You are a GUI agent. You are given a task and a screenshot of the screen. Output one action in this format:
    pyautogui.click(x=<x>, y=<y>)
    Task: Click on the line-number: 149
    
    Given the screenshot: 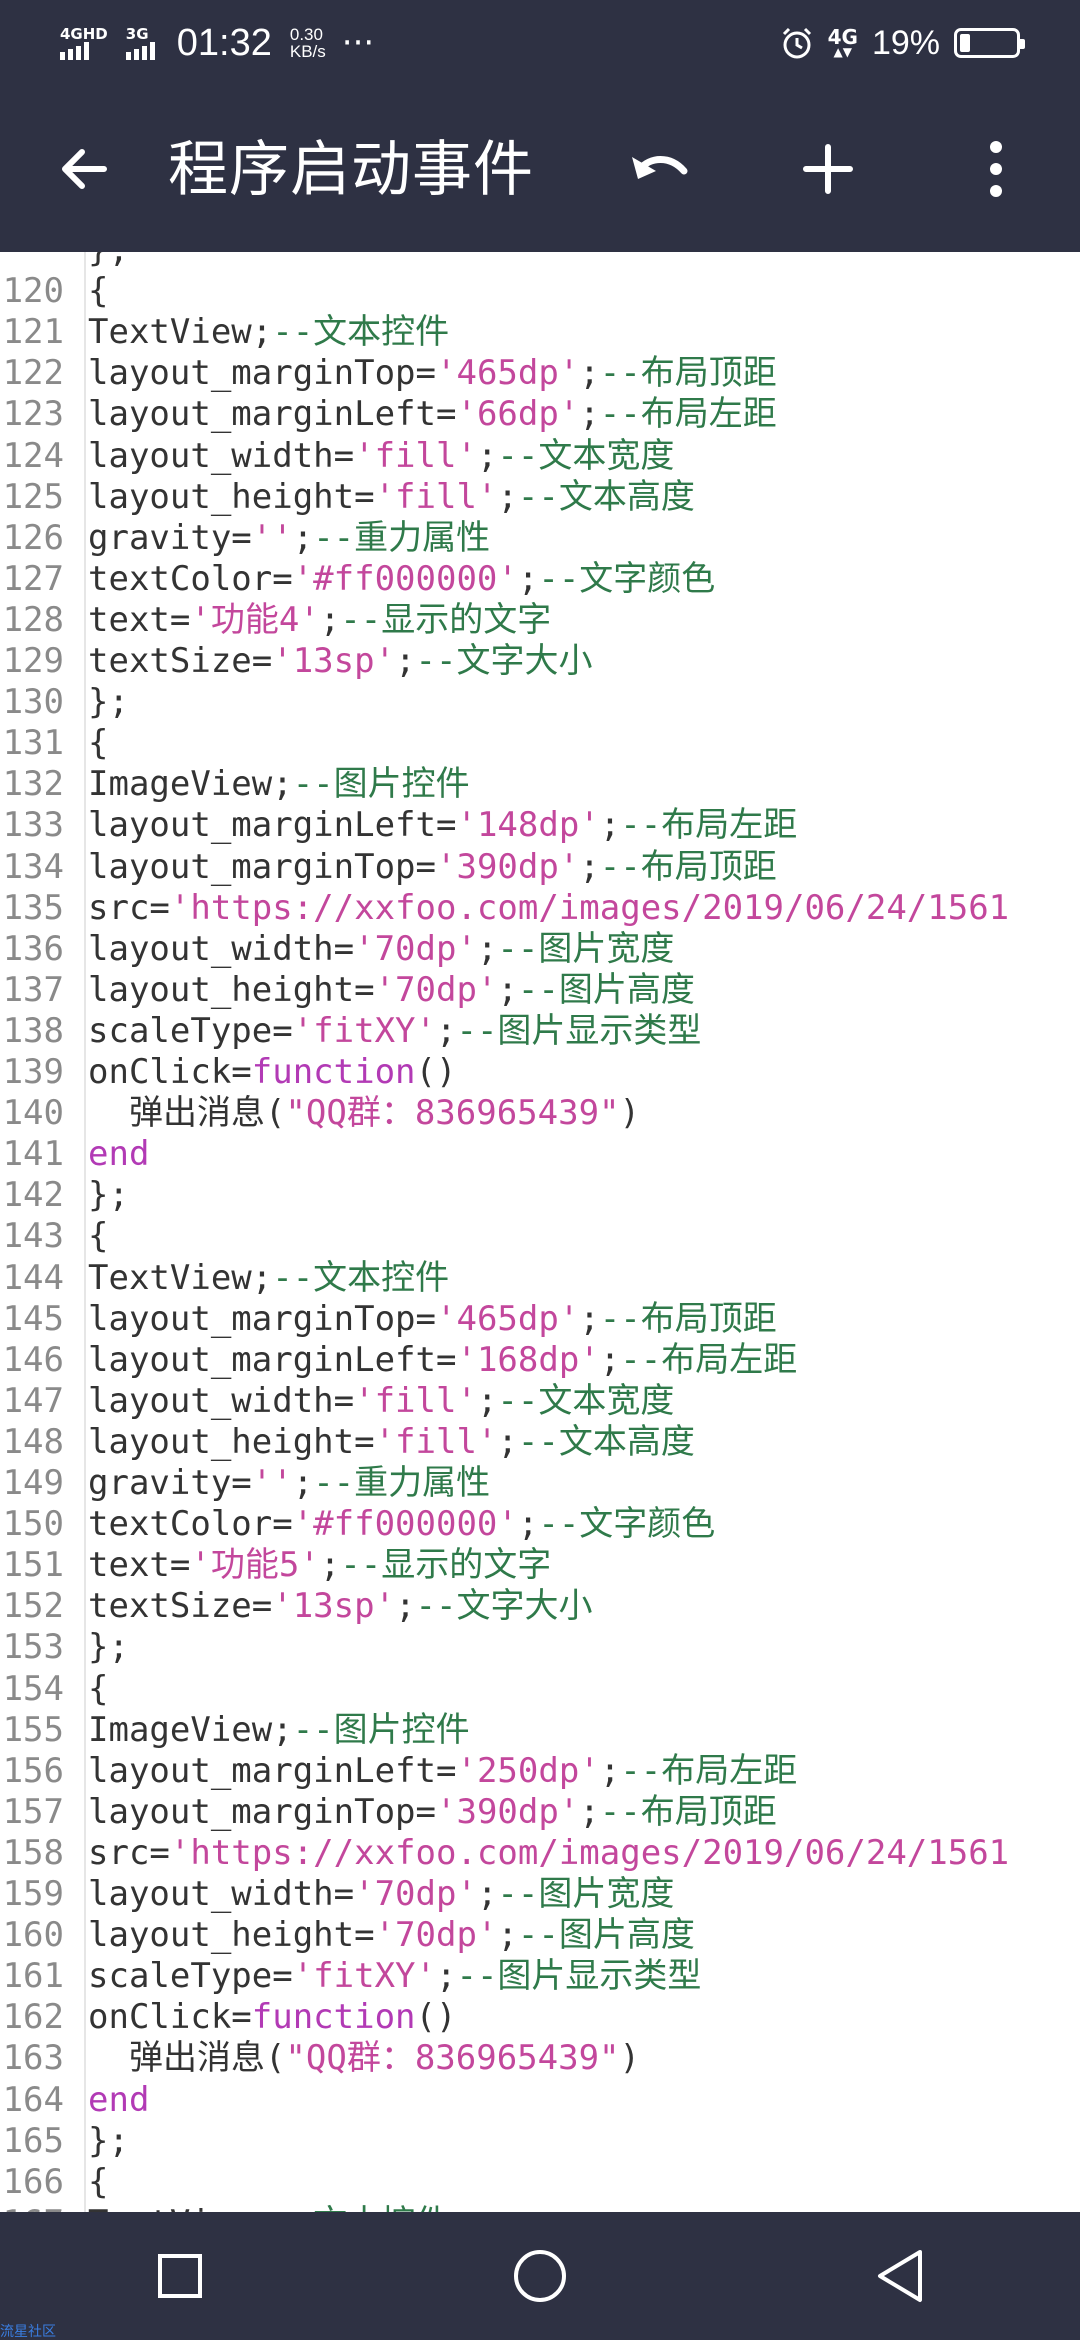 What is the action you would take?
    pyautogui.click(x=33, y=1483)
    